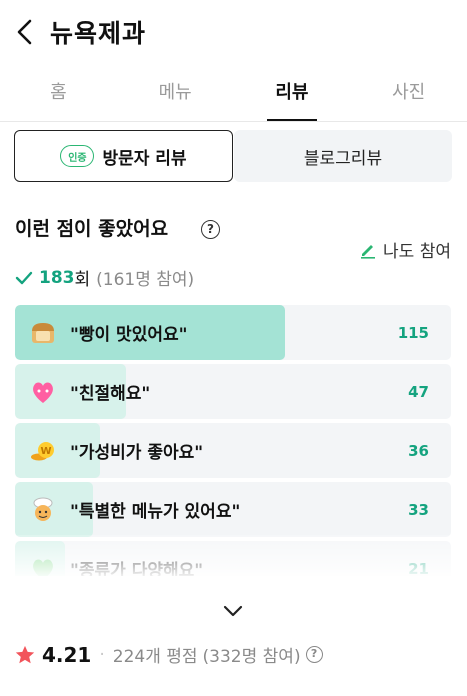  What do you see at coordinates (43, 333) in the screenshot?
I see `bread-icon` at bounding box center [43, 333].